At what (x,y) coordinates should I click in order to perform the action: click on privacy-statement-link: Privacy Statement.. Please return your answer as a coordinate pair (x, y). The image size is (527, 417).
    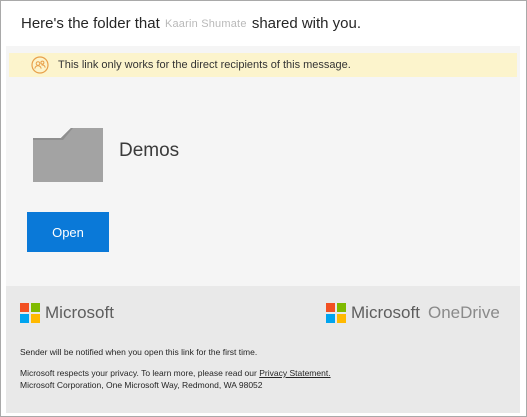
    Looking at the image, I should click on (294, 373).